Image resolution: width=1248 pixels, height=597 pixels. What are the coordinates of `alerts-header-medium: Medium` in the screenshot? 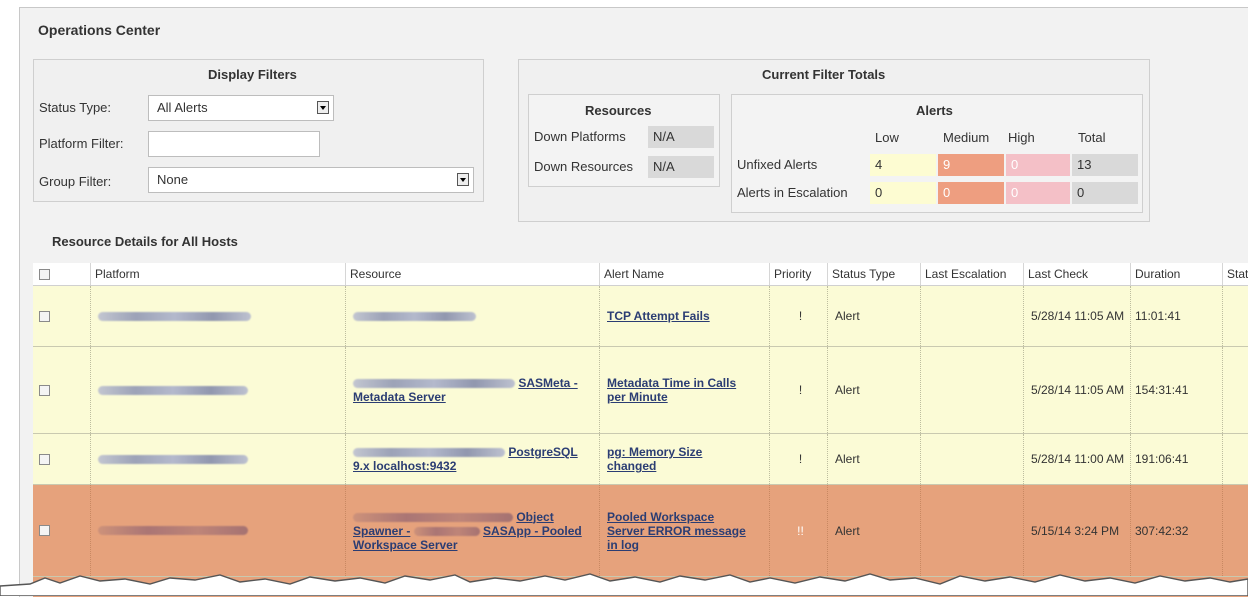 It's located at (966, 137).